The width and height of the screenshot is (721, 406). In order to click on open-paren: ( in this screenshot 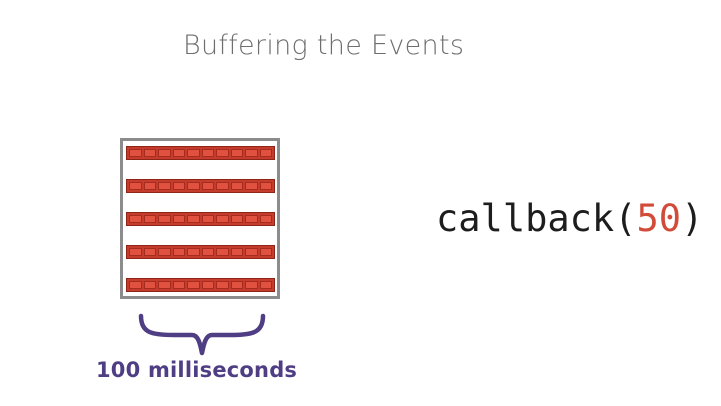, I will do `click(625, 218)`.